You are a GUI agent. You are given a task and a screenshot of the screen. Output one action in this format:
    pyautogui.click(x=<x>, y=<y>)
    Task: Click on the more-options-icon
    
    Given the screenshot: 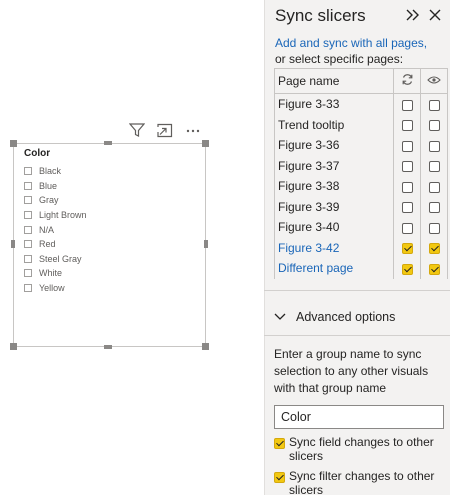 What is the action you would take?
    pyautogui.click(x=193, y=130)
    